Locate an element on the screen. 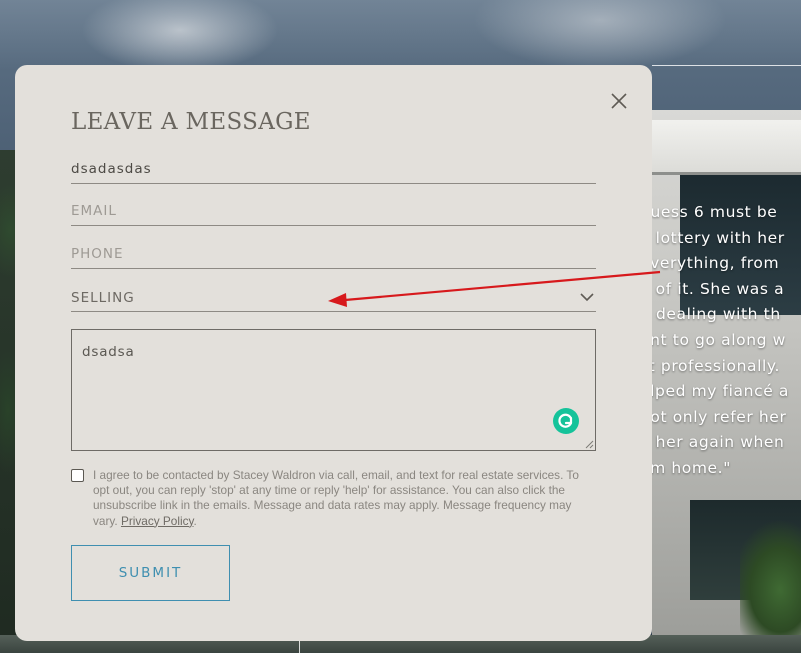 Image resolution: width=801 pixels, height=653 pixels. testimonial-line: ent to go along w is located at coordinates (713, 339).